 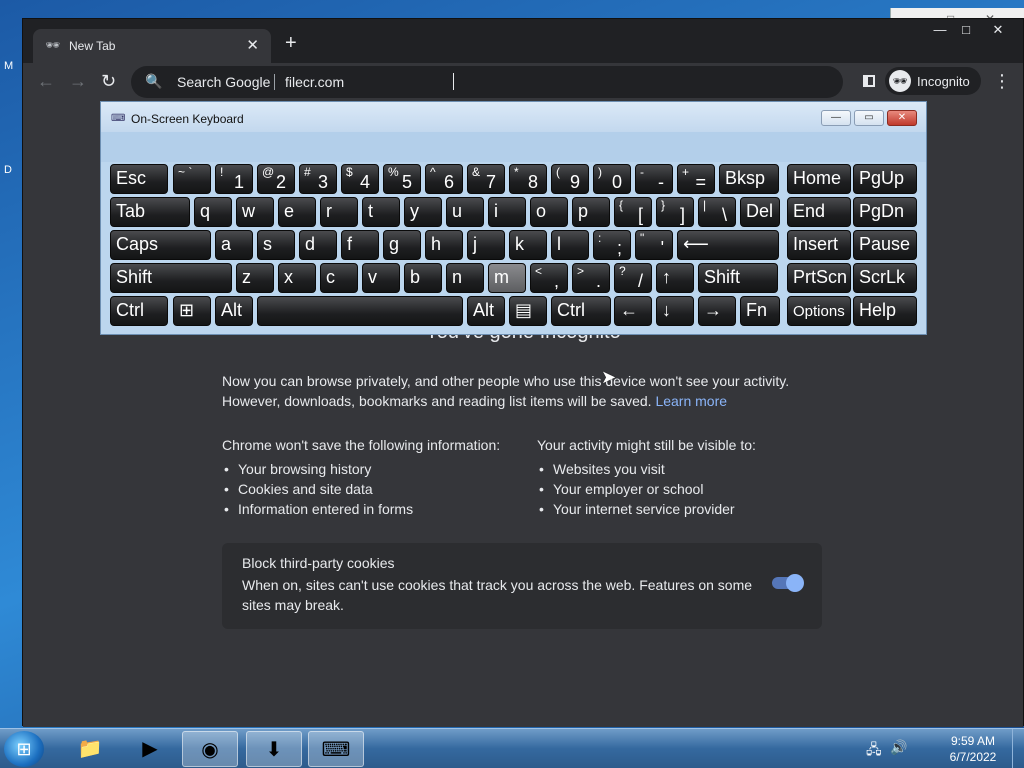 I want to click on enter-key: ⟵, so click(x=728, y=245).